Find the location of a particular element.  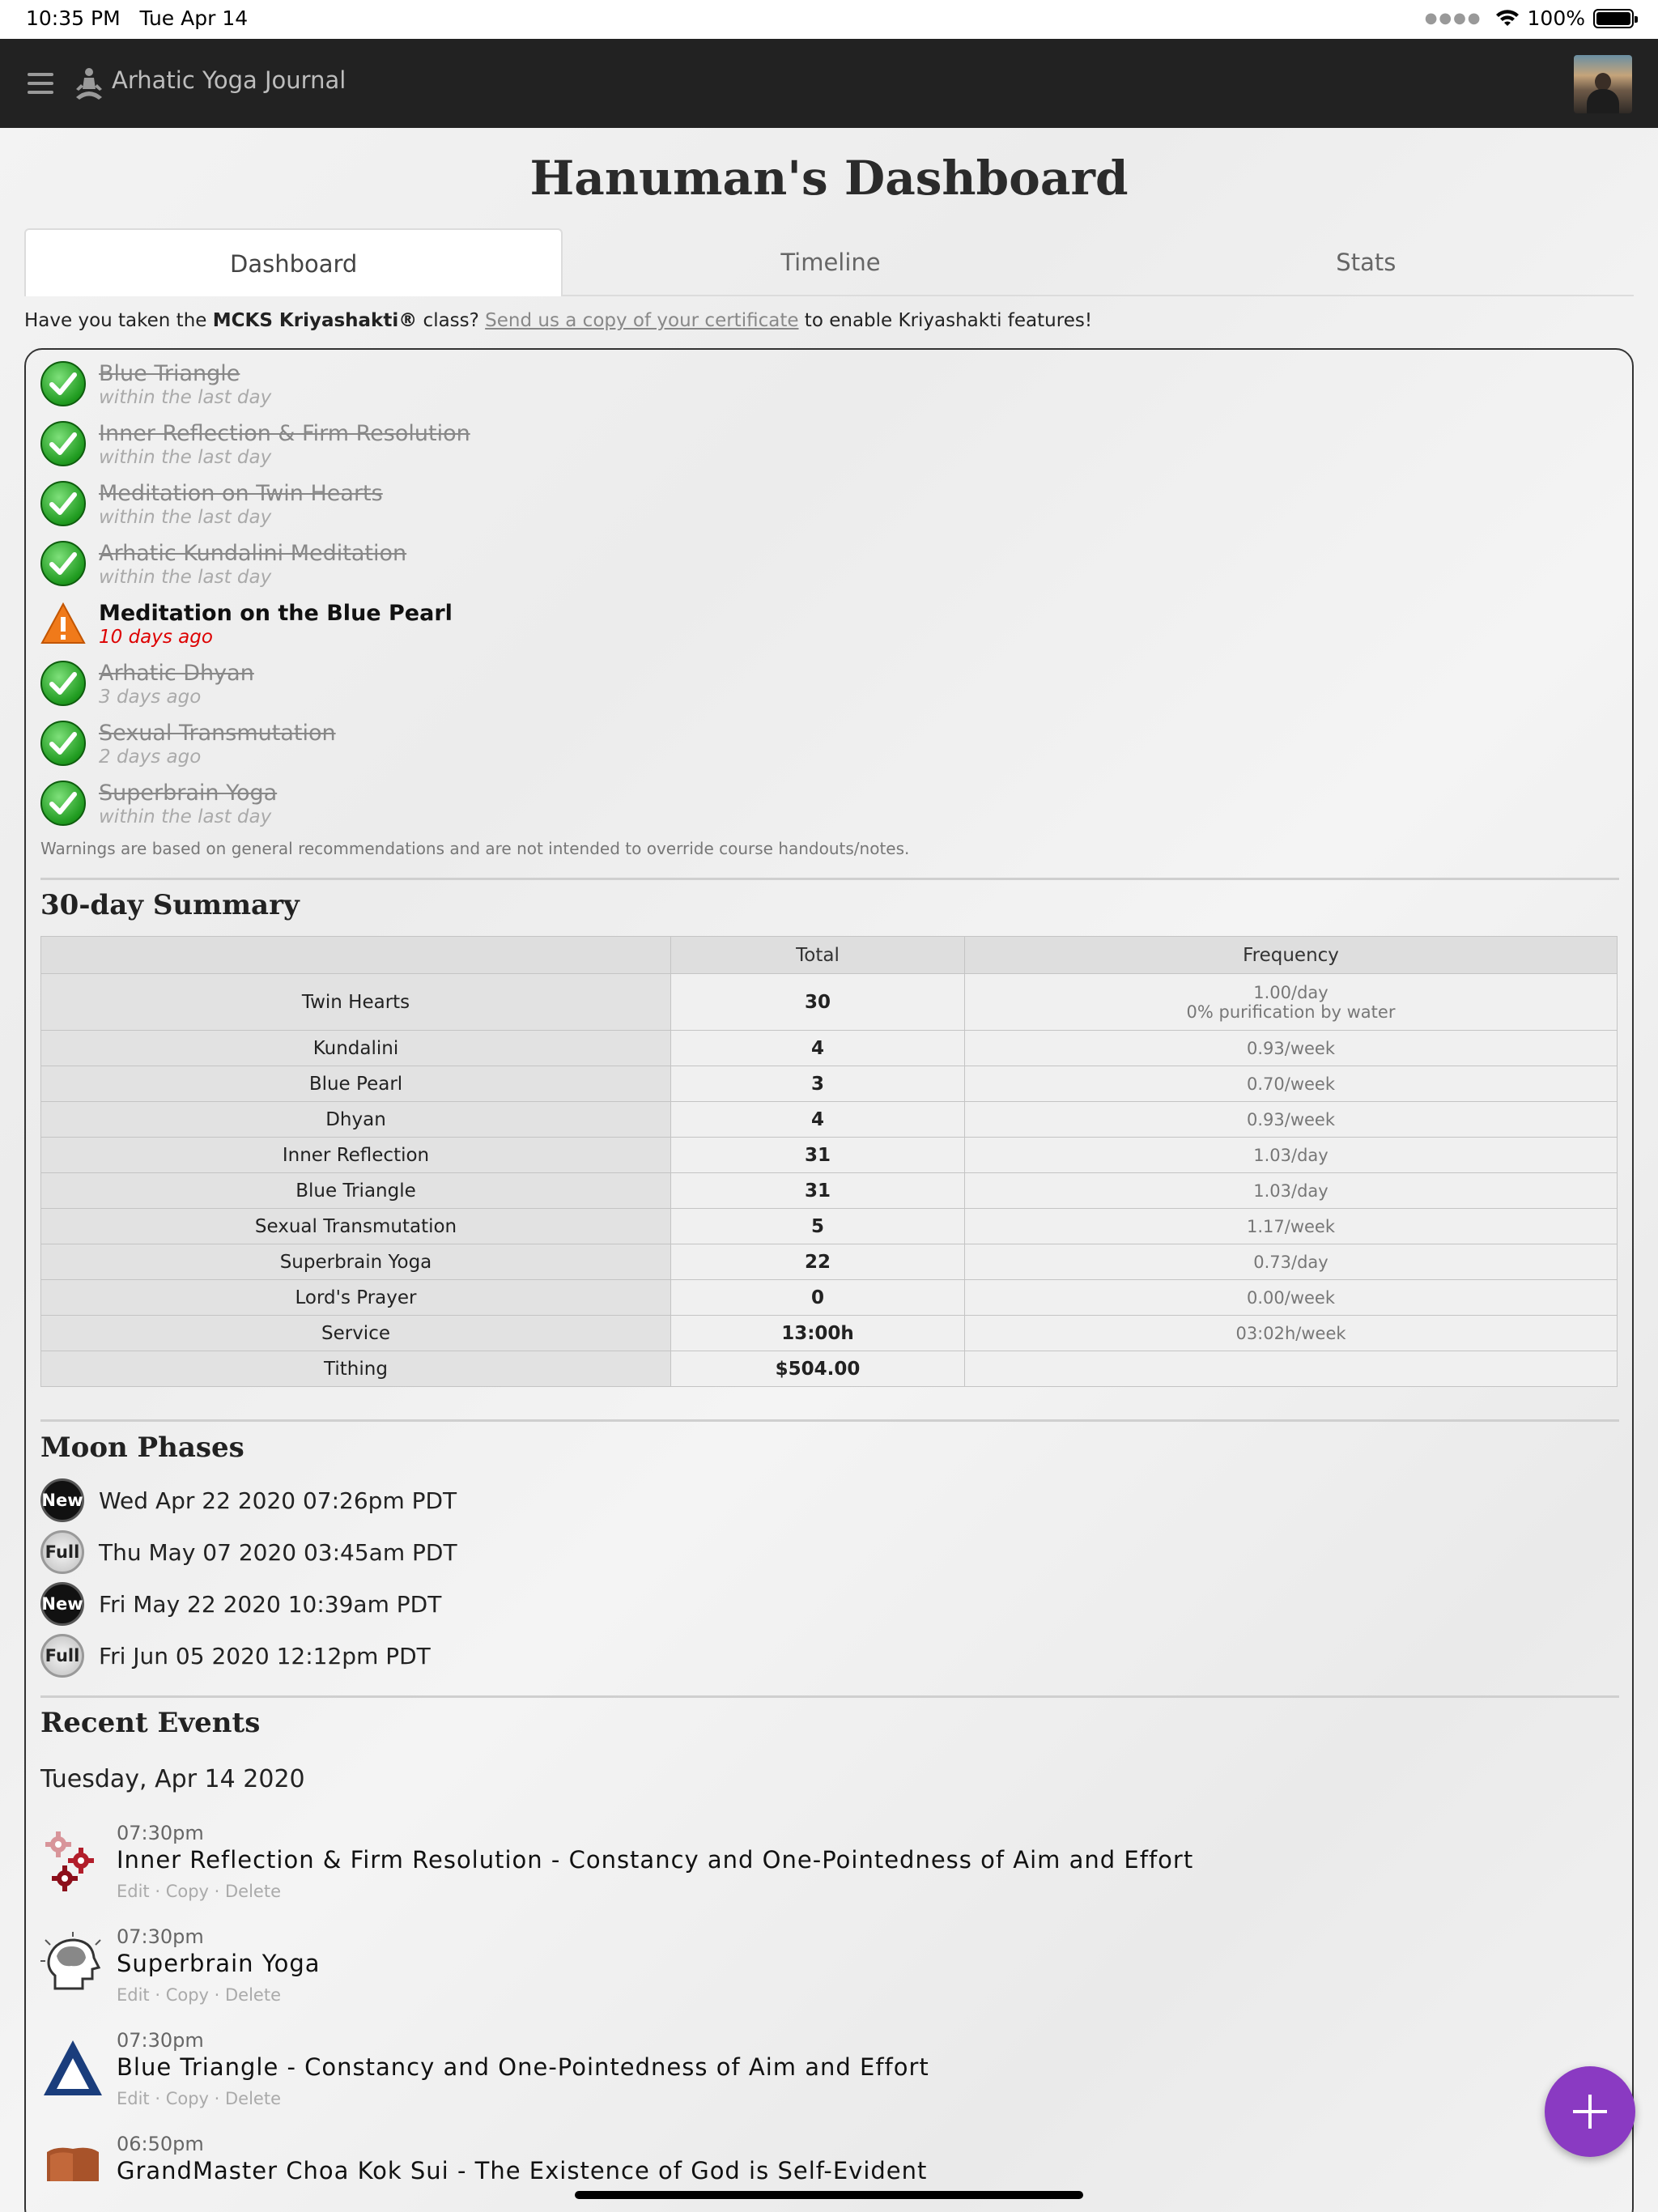

gears-icon is located at coordinates (69, 1861).